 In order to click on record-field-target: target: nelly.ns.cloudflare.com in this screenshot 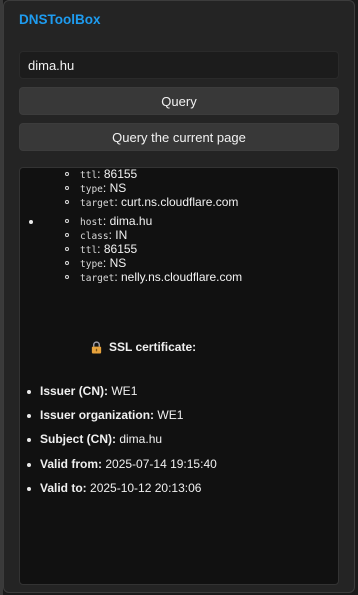, I will do `click(154, 277)`.